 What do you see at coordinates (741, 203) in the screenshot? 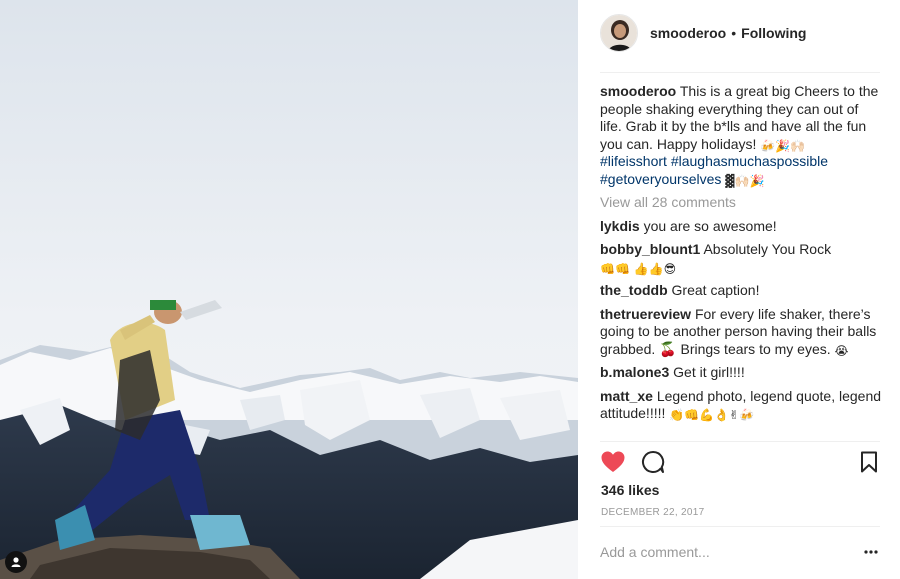
I see `view-all-comments-link: View all 28 comments` at bounding box center [741, 203].